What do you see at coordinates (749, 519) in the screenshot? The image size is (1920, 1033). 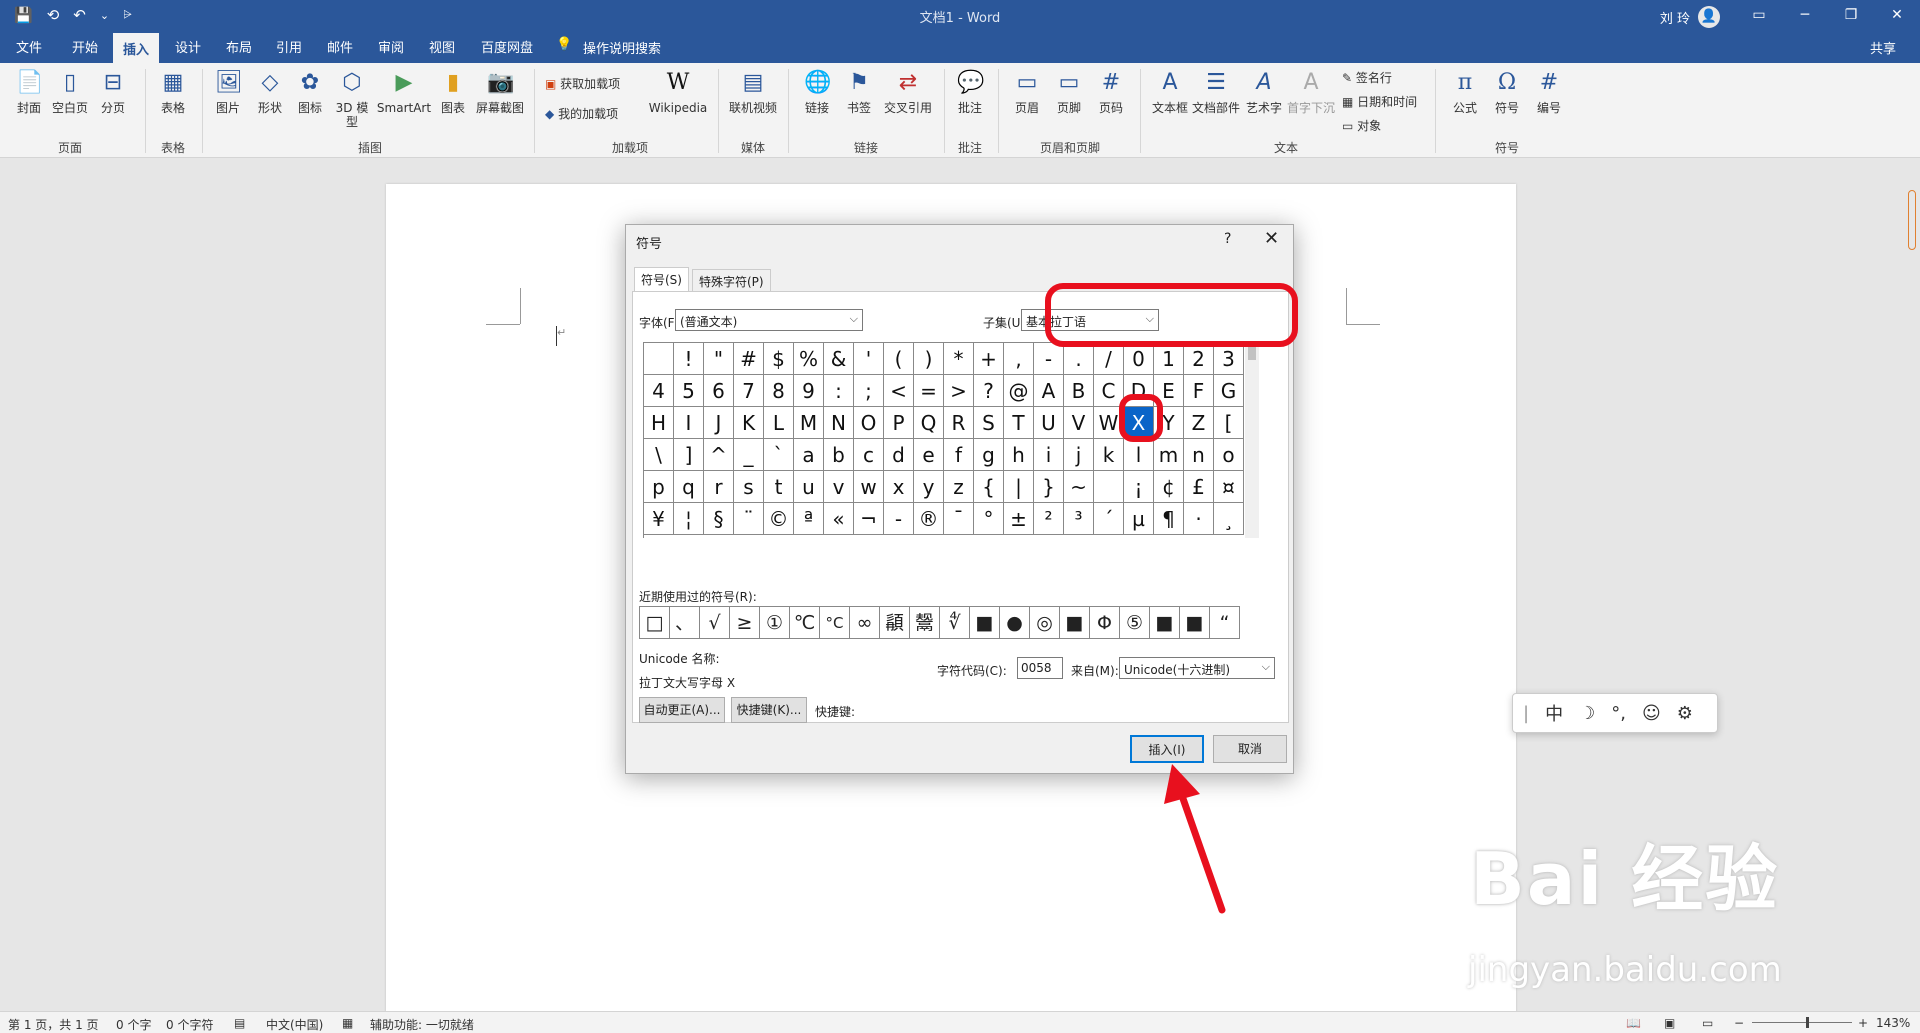 I see `symbol-cell: ¨` at bounding box center [749, 519].